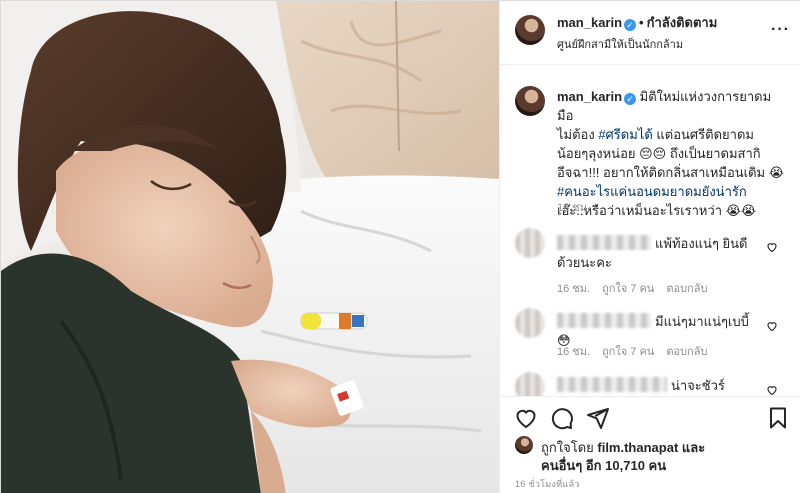  I want to click on comment-body-line-2: ด้วยนะคะ, so click(584, 262).